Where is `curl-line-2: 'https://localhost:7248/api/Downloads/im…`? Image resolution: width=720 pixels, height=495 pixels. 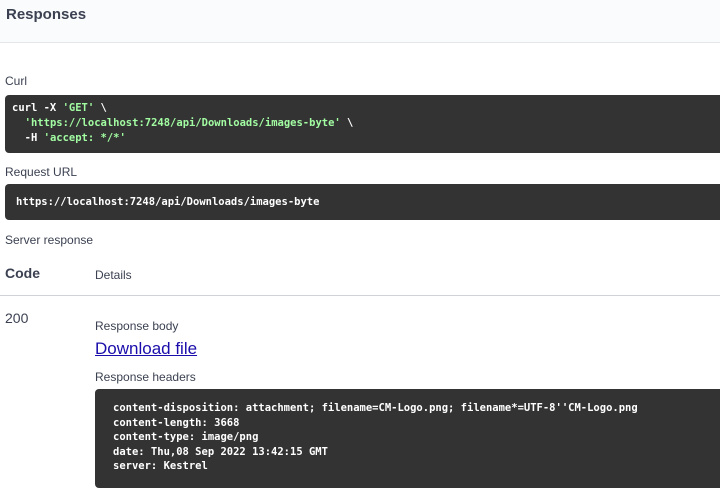 curl-line-2: 'https://localhost:7248/api/Downloads/im… is located at coordinates (366, 123).